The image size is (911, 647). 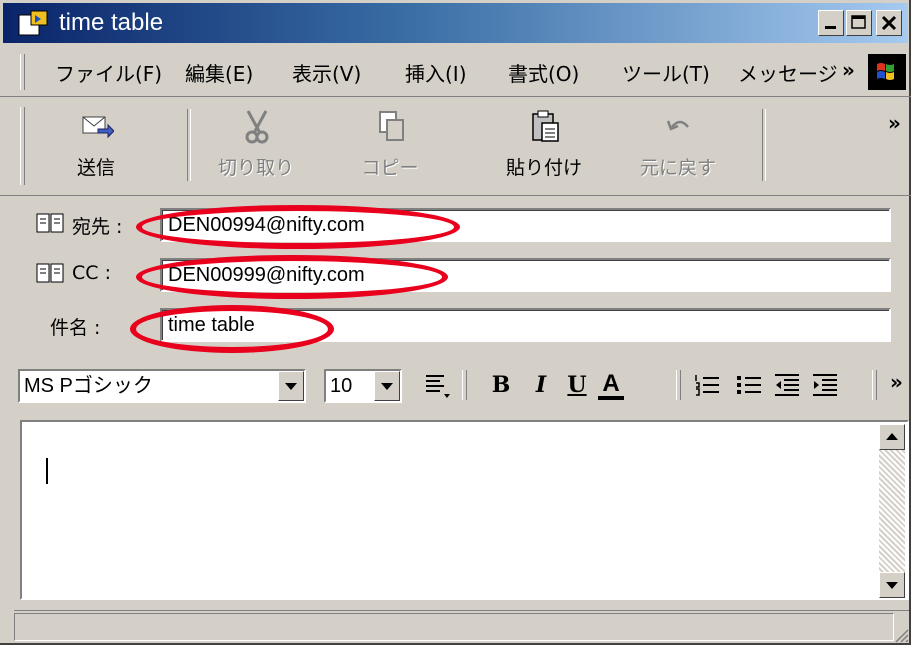 I want to click on window-title: time table, so click(x=111, y=22).